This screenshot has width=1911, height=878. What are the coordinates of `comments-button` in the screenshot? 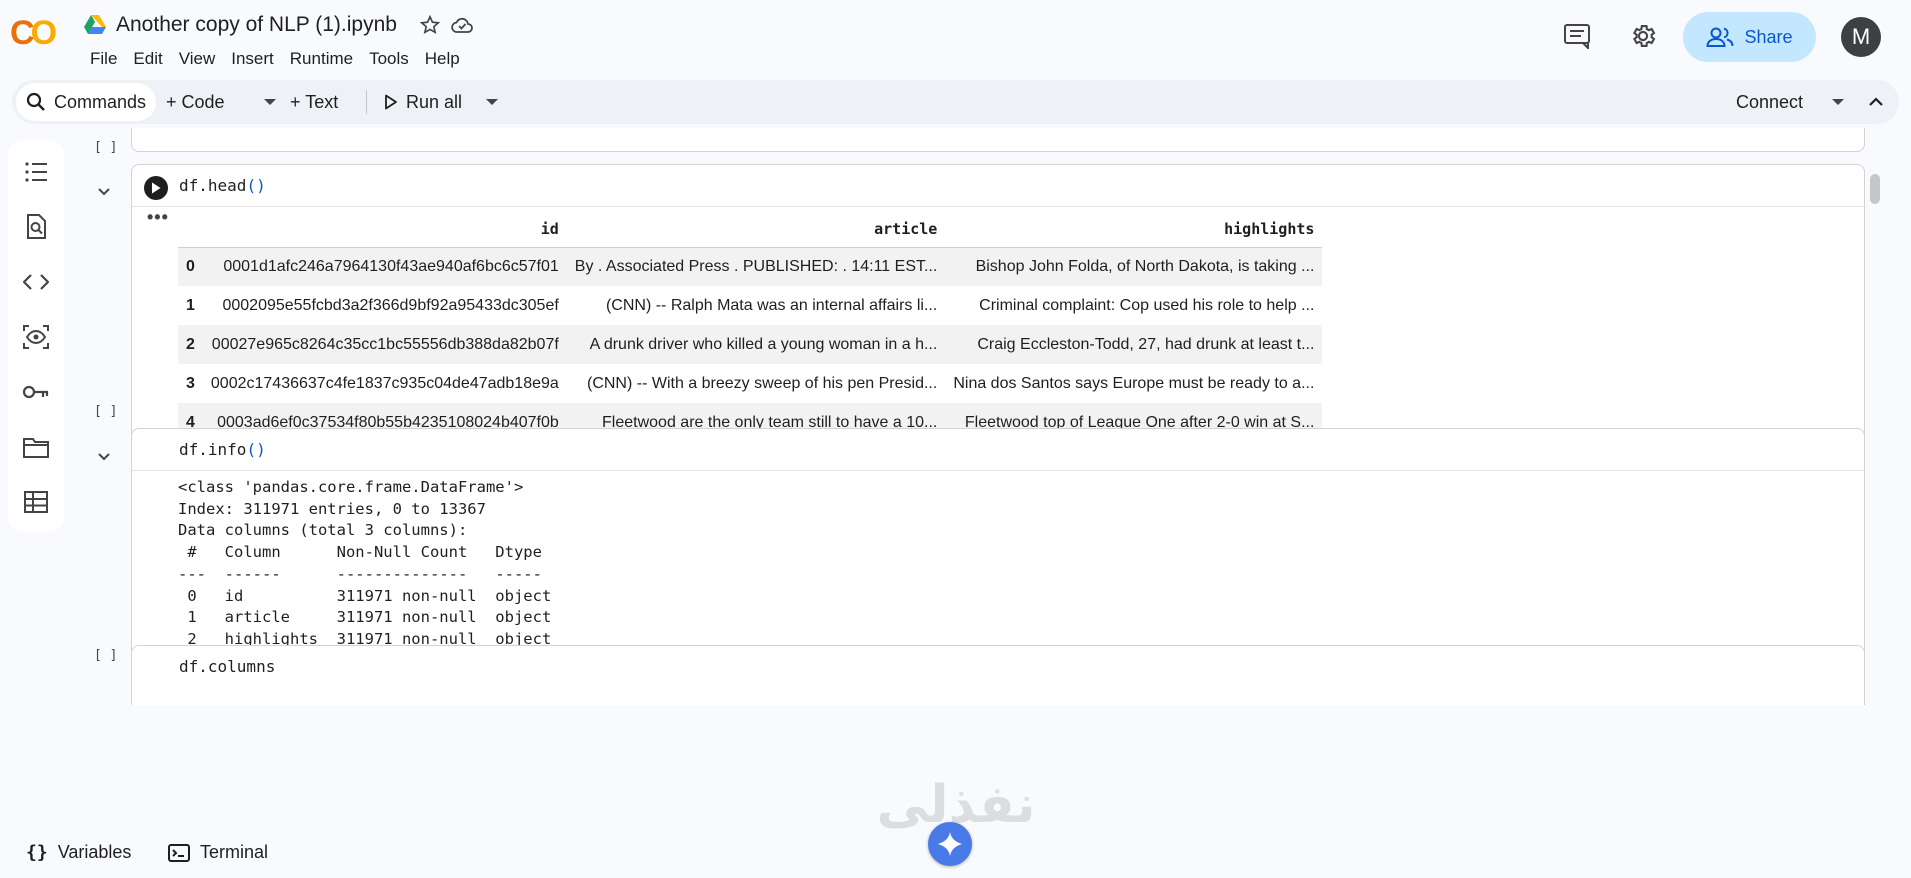 It's located at (1577, 36).